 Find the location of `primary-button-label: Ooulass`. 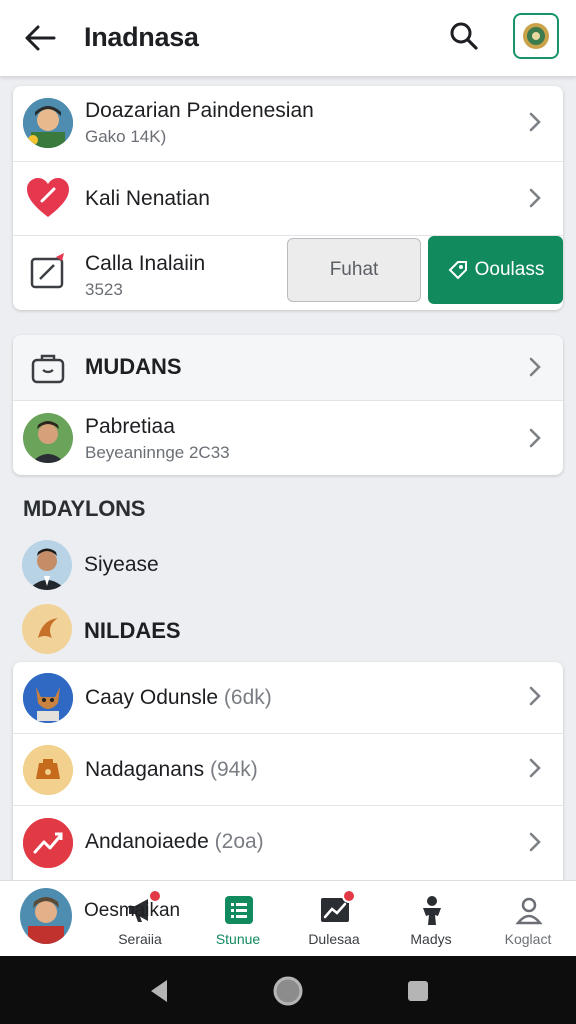

primary-button-label: Ooulass is located at coordinates (509, 269).